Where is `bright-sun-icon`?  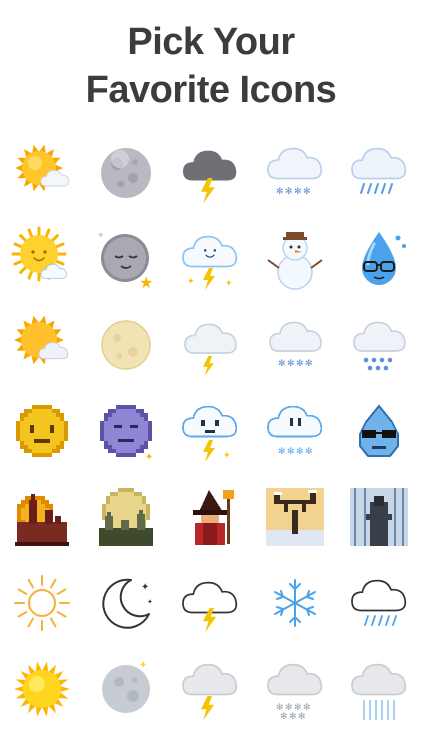 bright-sun-icon is located at coordinates (42, 689).